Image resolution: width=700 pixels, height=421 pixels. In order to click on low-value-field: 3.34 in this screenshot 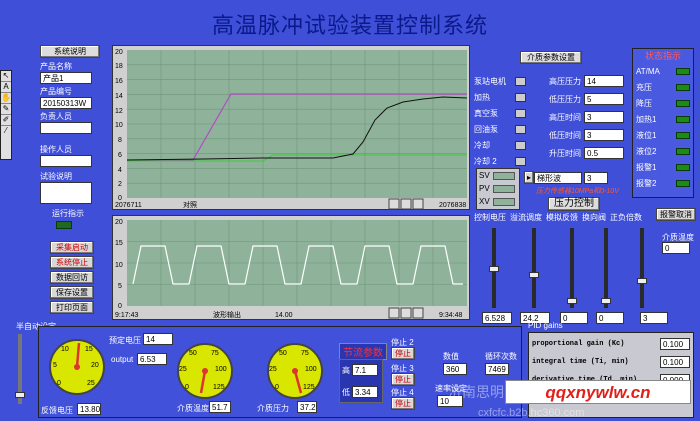, I will do `click(365, 392)`.